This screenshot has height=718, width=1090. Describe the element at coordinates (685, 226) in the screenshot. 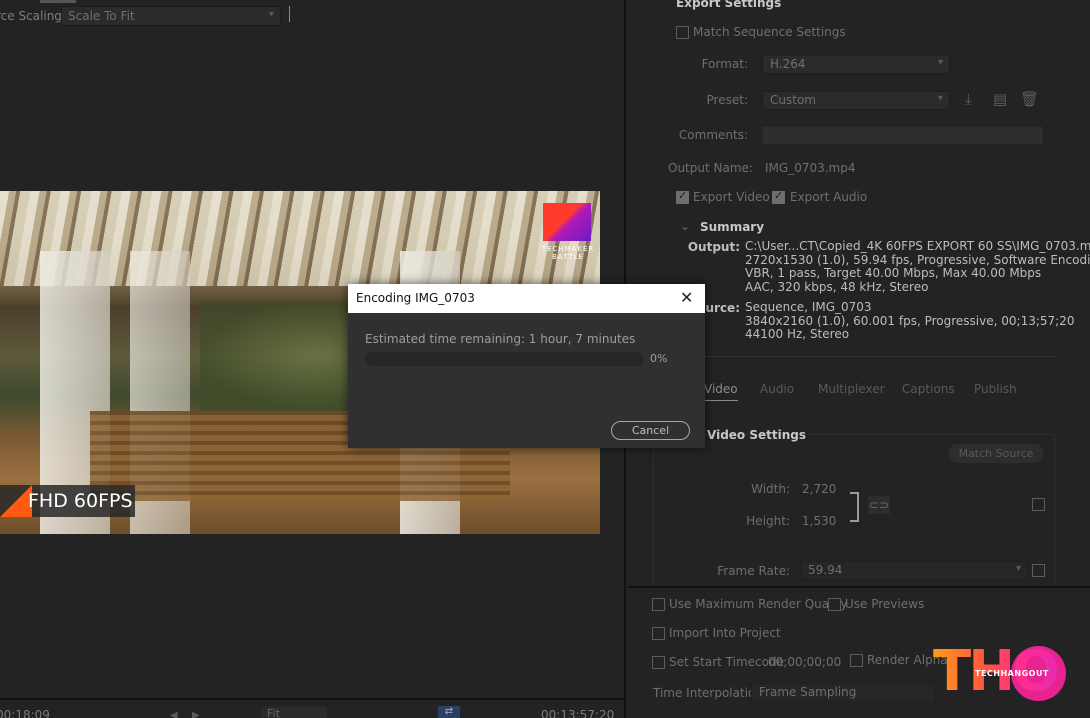

I see `summary-chevron-icon: ⌄` at that location.